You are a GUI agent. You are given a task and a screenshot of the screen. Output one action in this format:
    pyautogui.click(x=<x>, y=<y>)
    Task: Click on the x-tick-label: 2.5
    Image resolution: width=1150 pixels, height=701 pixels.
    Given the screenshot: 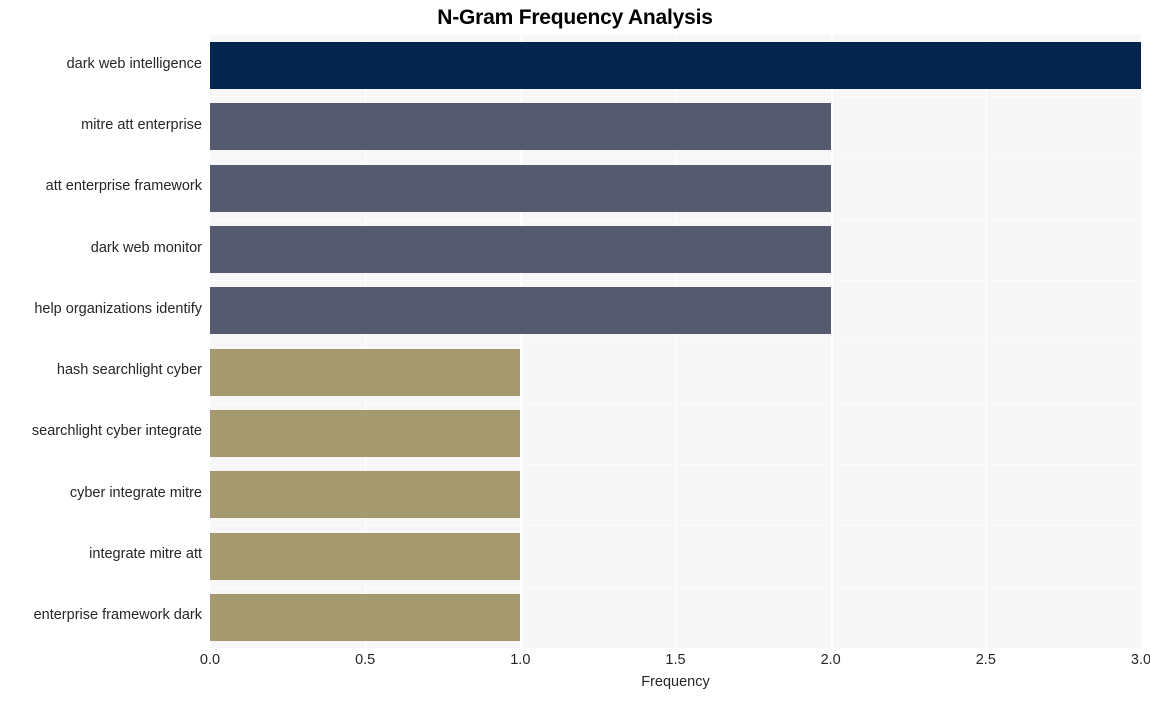 What is the action you would take?
    pyautogui.click(x=985, y=660)
    